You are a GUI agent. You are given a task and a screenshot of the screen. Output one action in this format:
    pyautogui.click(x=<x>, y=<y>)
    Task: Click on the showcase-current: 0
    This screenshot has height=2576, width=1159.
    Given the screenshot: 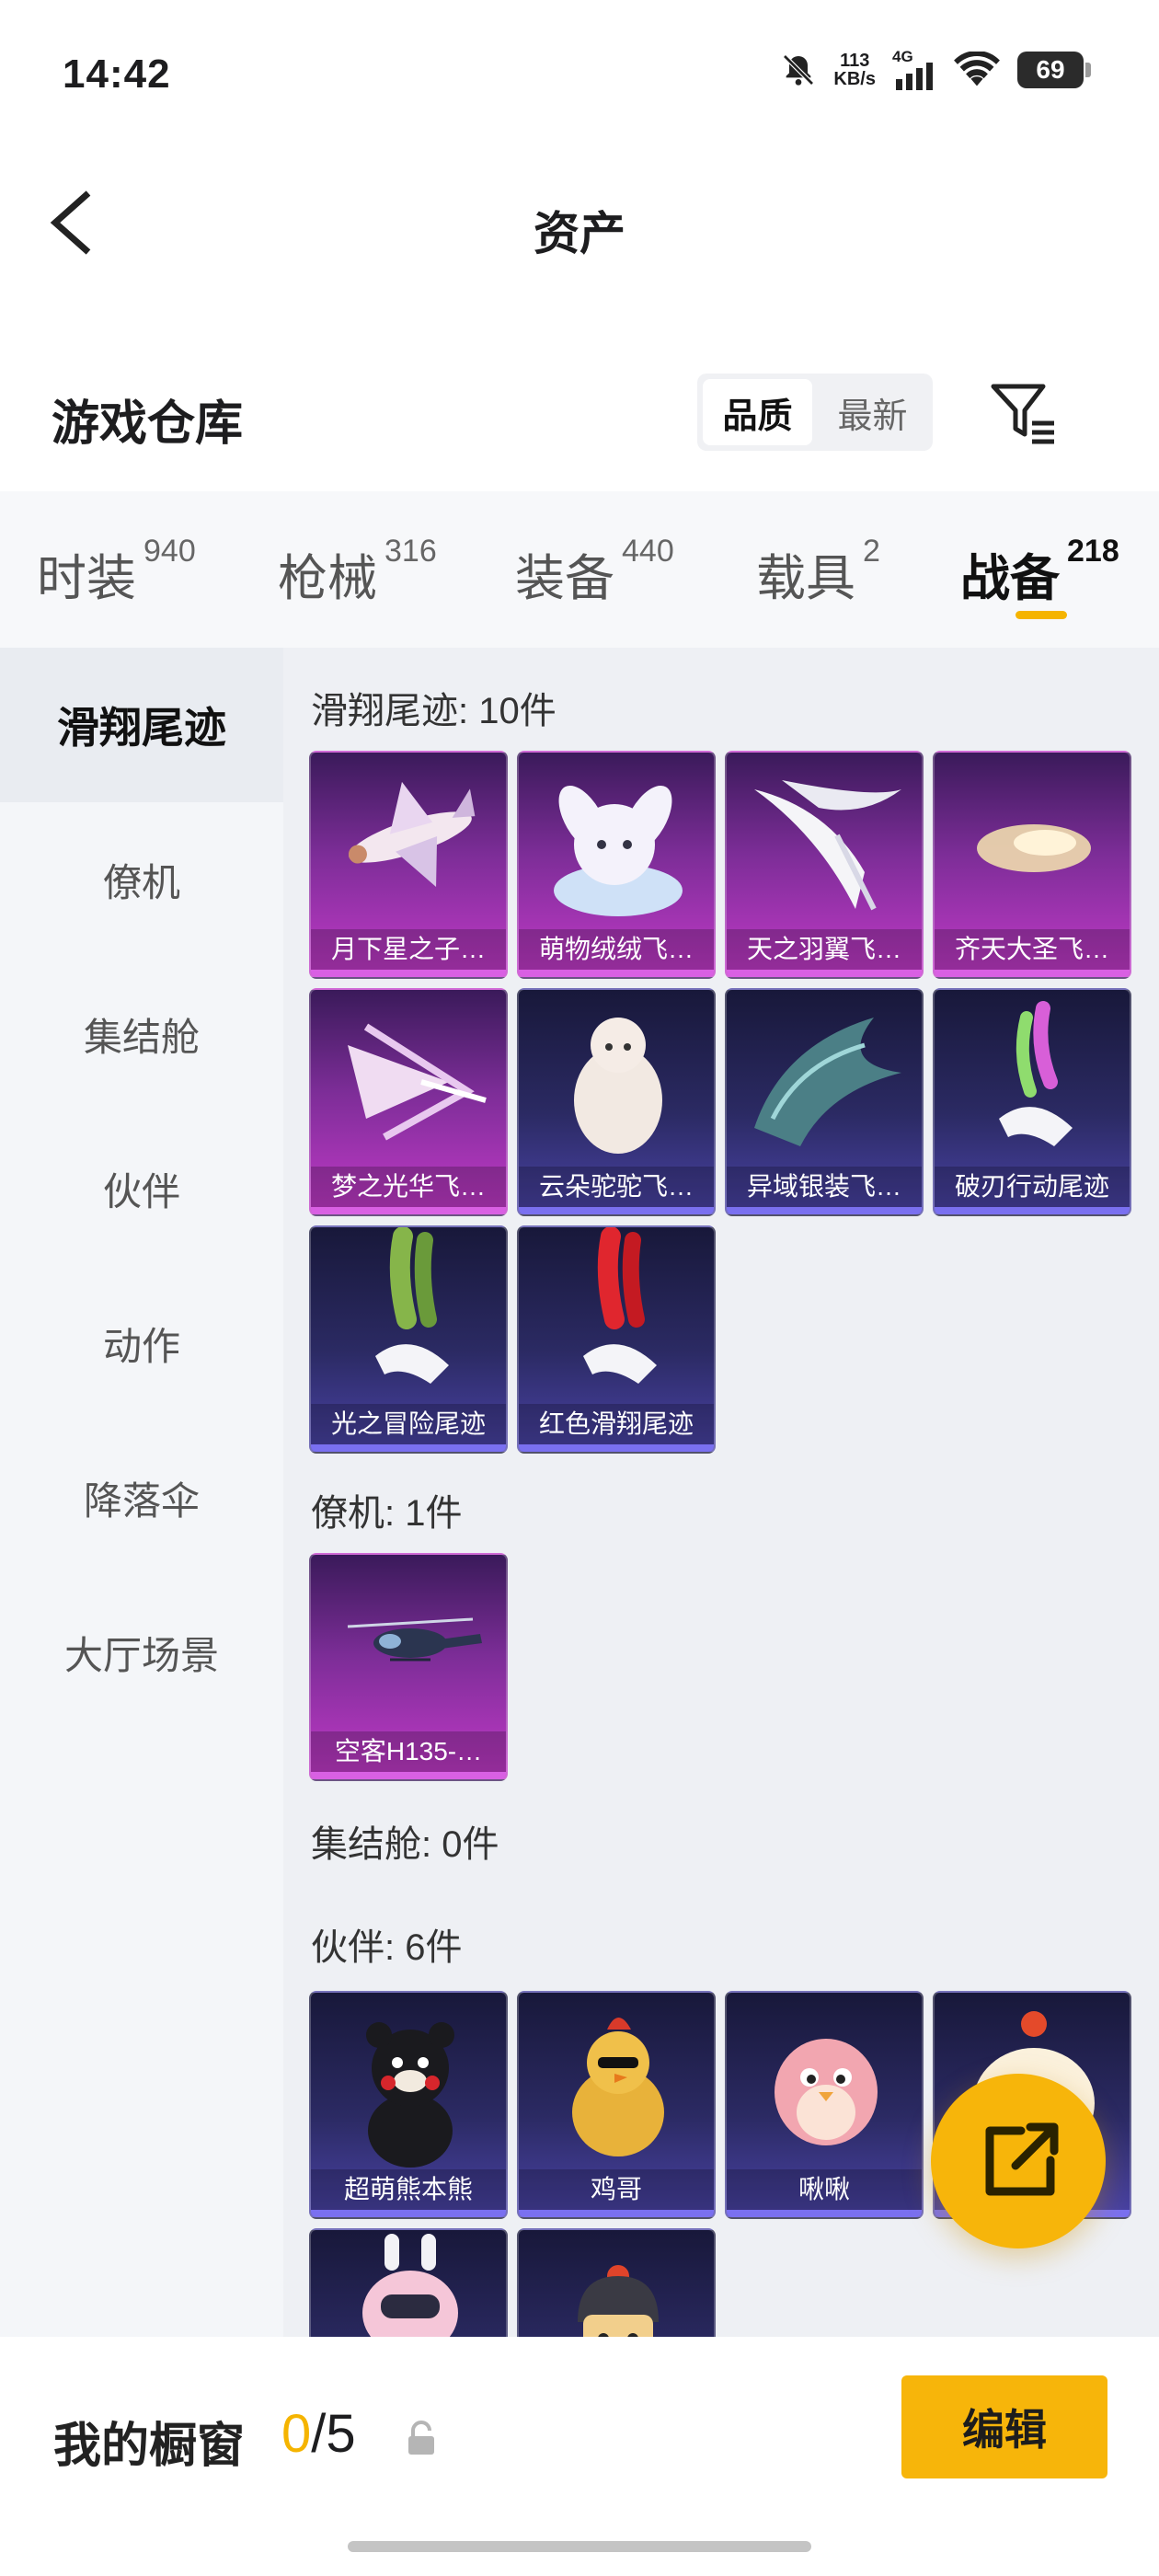 What is the action you would take?
    pyautogui.click(x=296, y=2434)
    